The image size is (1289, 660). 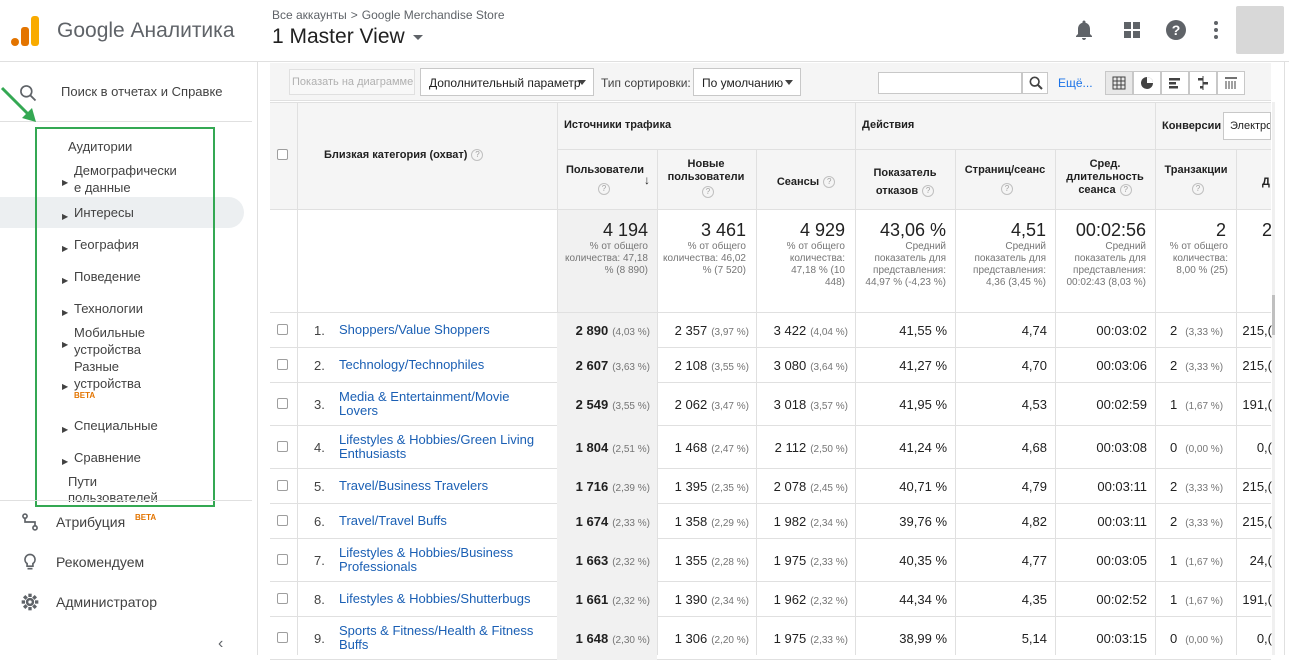 What do you see at coordinates (1175, 83) in the screenshot?
I see `view-performance-button` at bounding box center [1175, 83].